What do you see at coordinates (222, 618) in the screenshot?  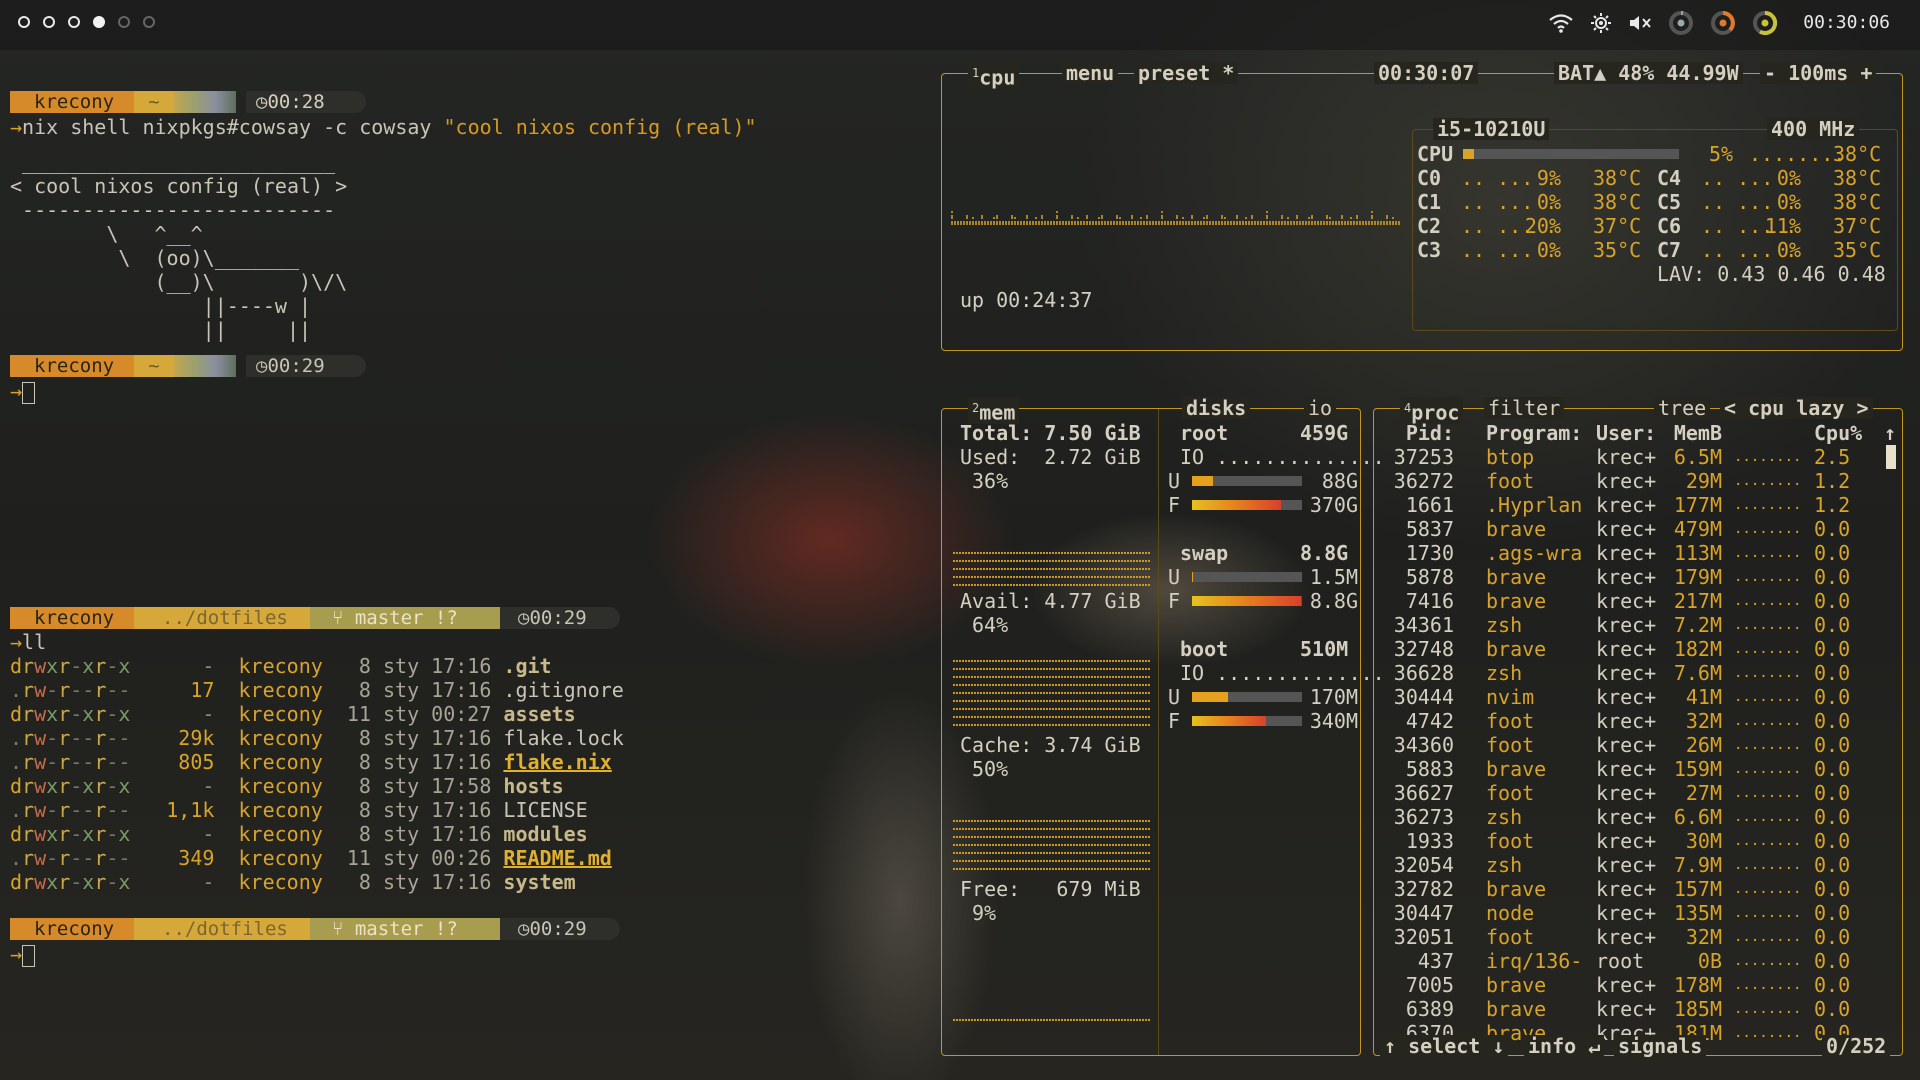 I see `prompt-dir: ../dotfiles` at bounding box center [222, 618].